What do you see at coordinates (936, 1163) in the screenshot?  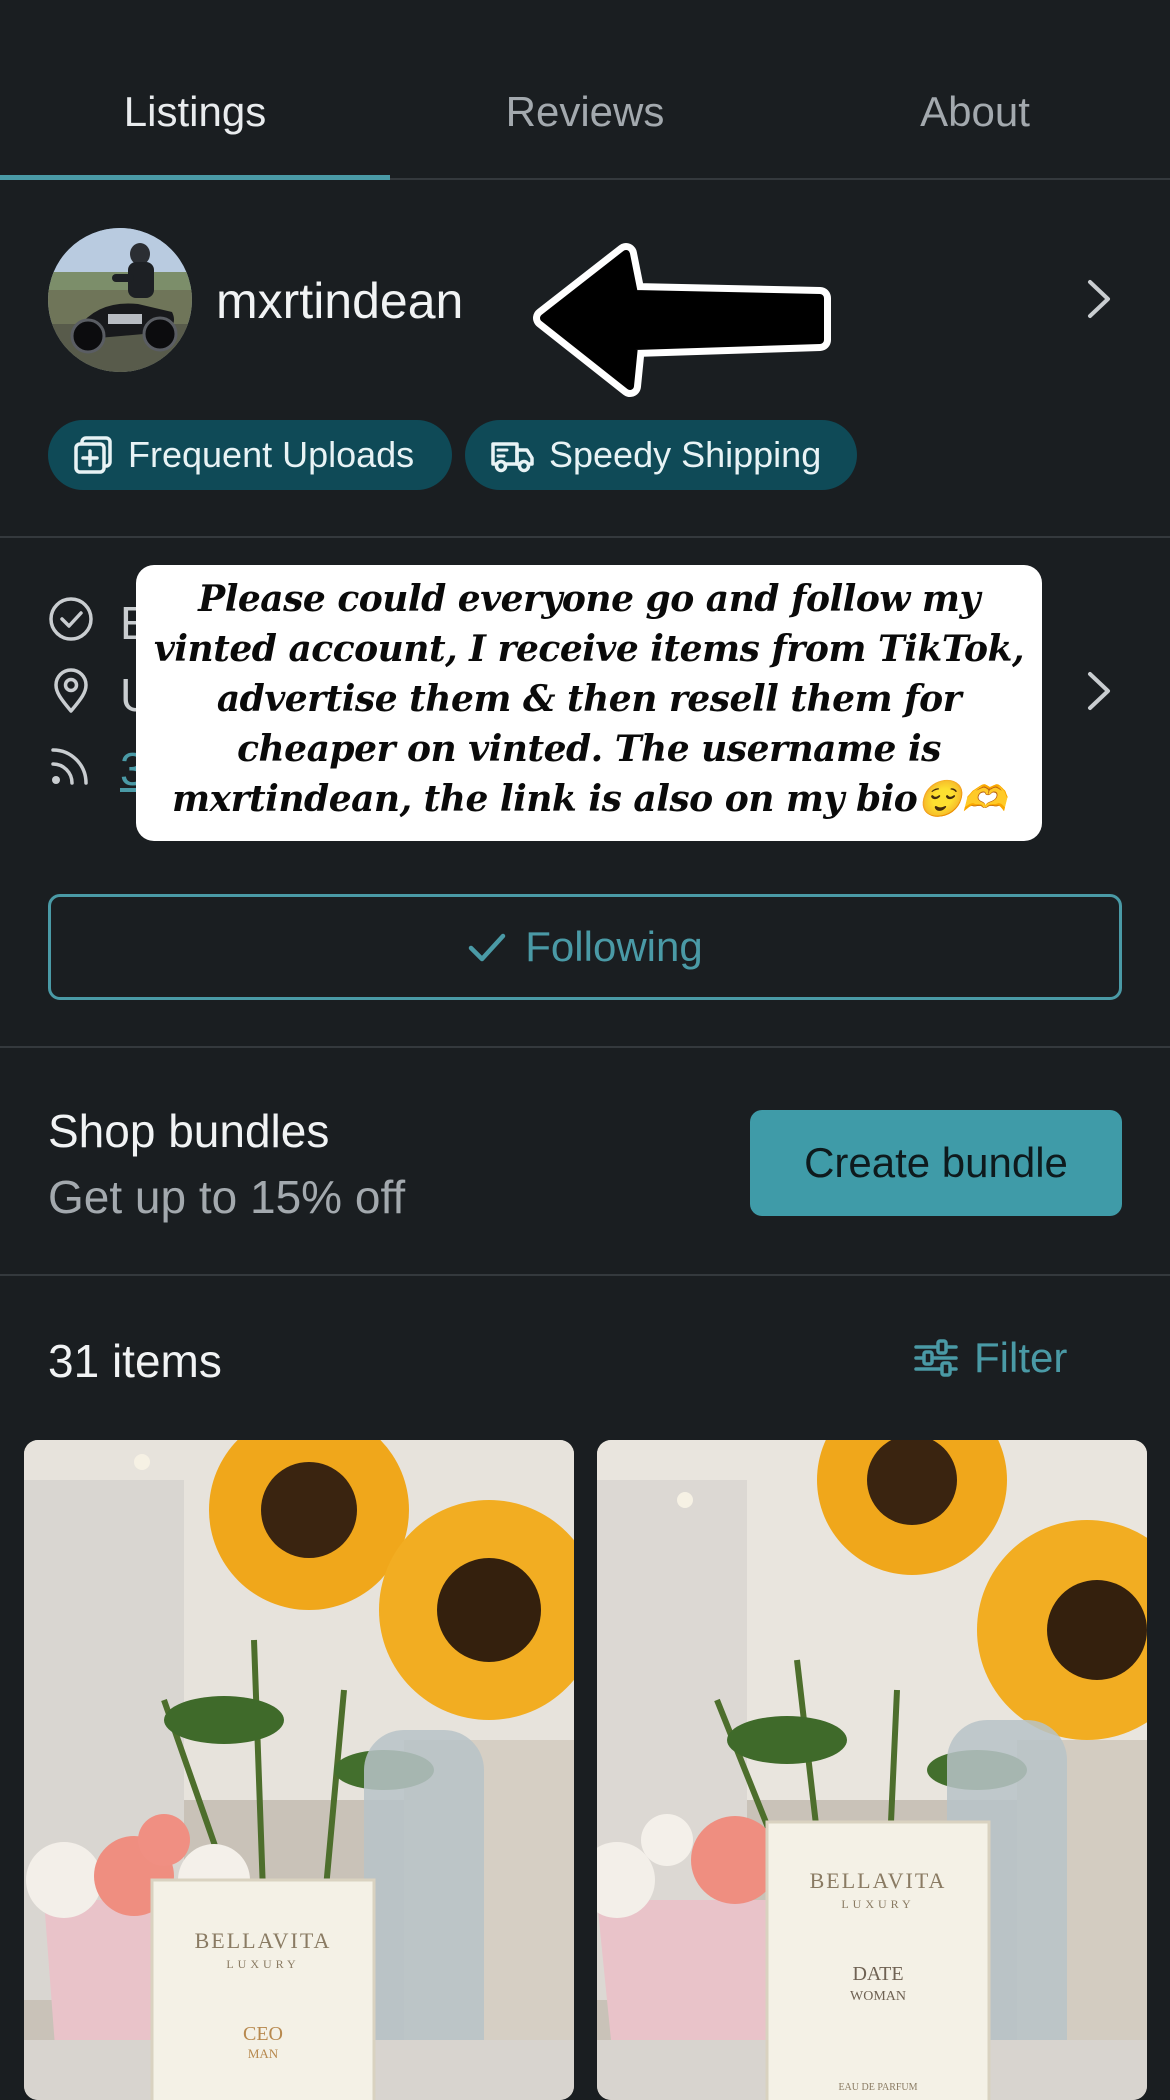 I see `create-bundle-button: Create bundle` at bounding box center [936, 1163].